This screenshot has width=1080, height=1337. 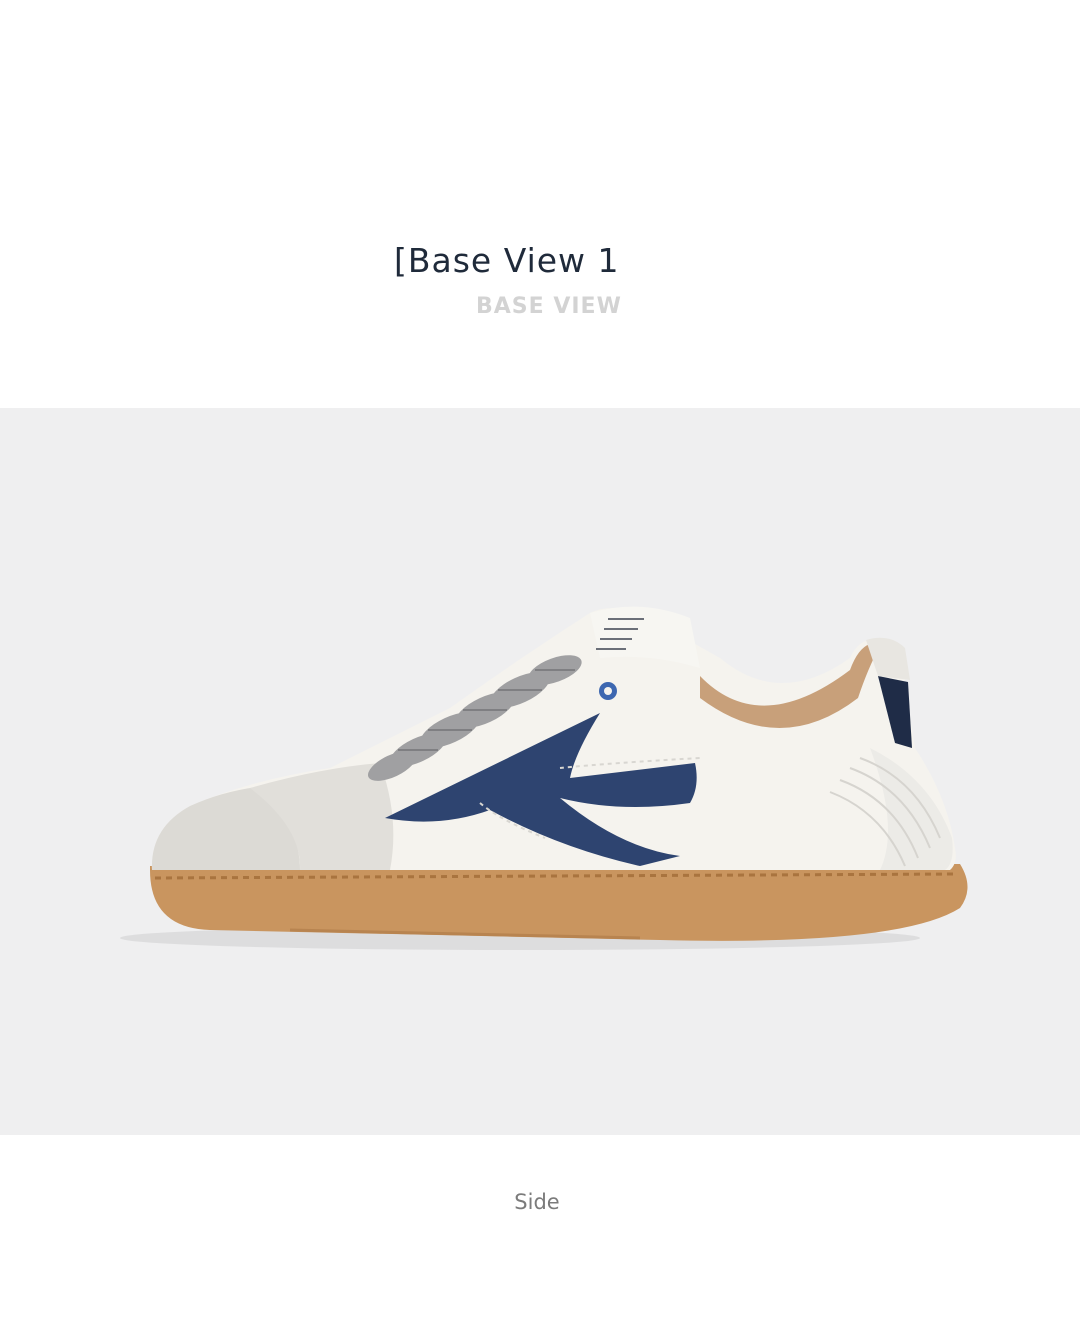 What do you see at coordinates (537, 1202) in the screenshot?
I see `view-caption: Side` at bounding box center [537, 1202].